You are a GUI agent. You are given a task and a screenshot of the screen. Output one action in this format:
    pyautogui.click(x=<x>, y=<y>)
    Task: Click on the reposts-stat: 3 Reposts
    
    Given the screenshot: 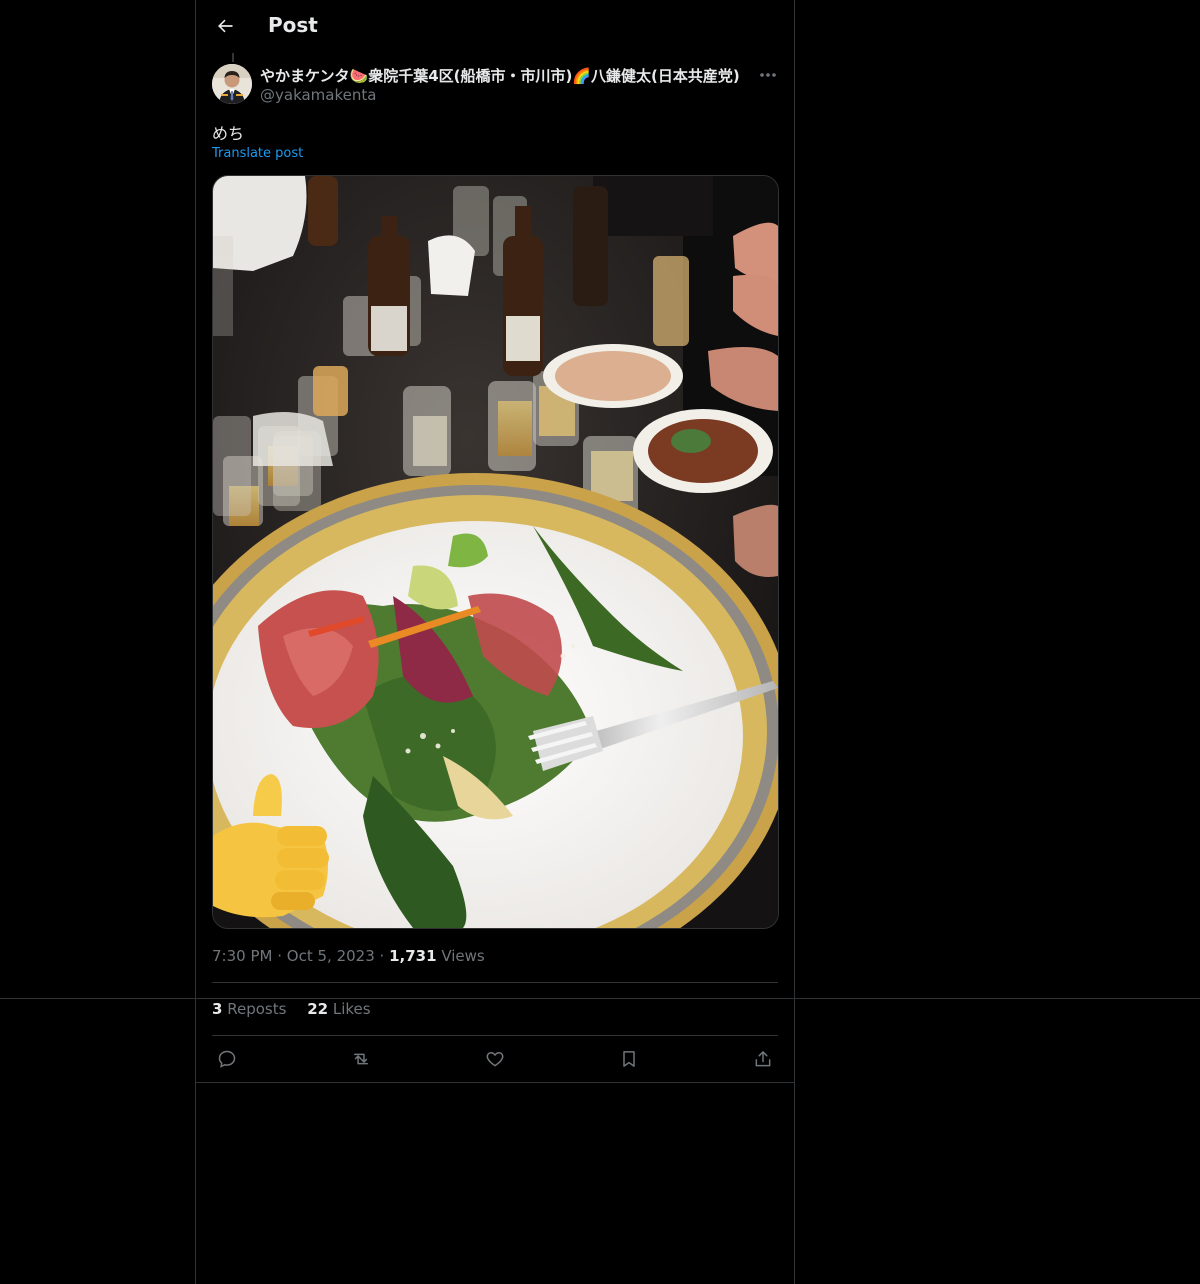 What is the action you would take?
    pyautogui.click(x=249, y=1009)
    